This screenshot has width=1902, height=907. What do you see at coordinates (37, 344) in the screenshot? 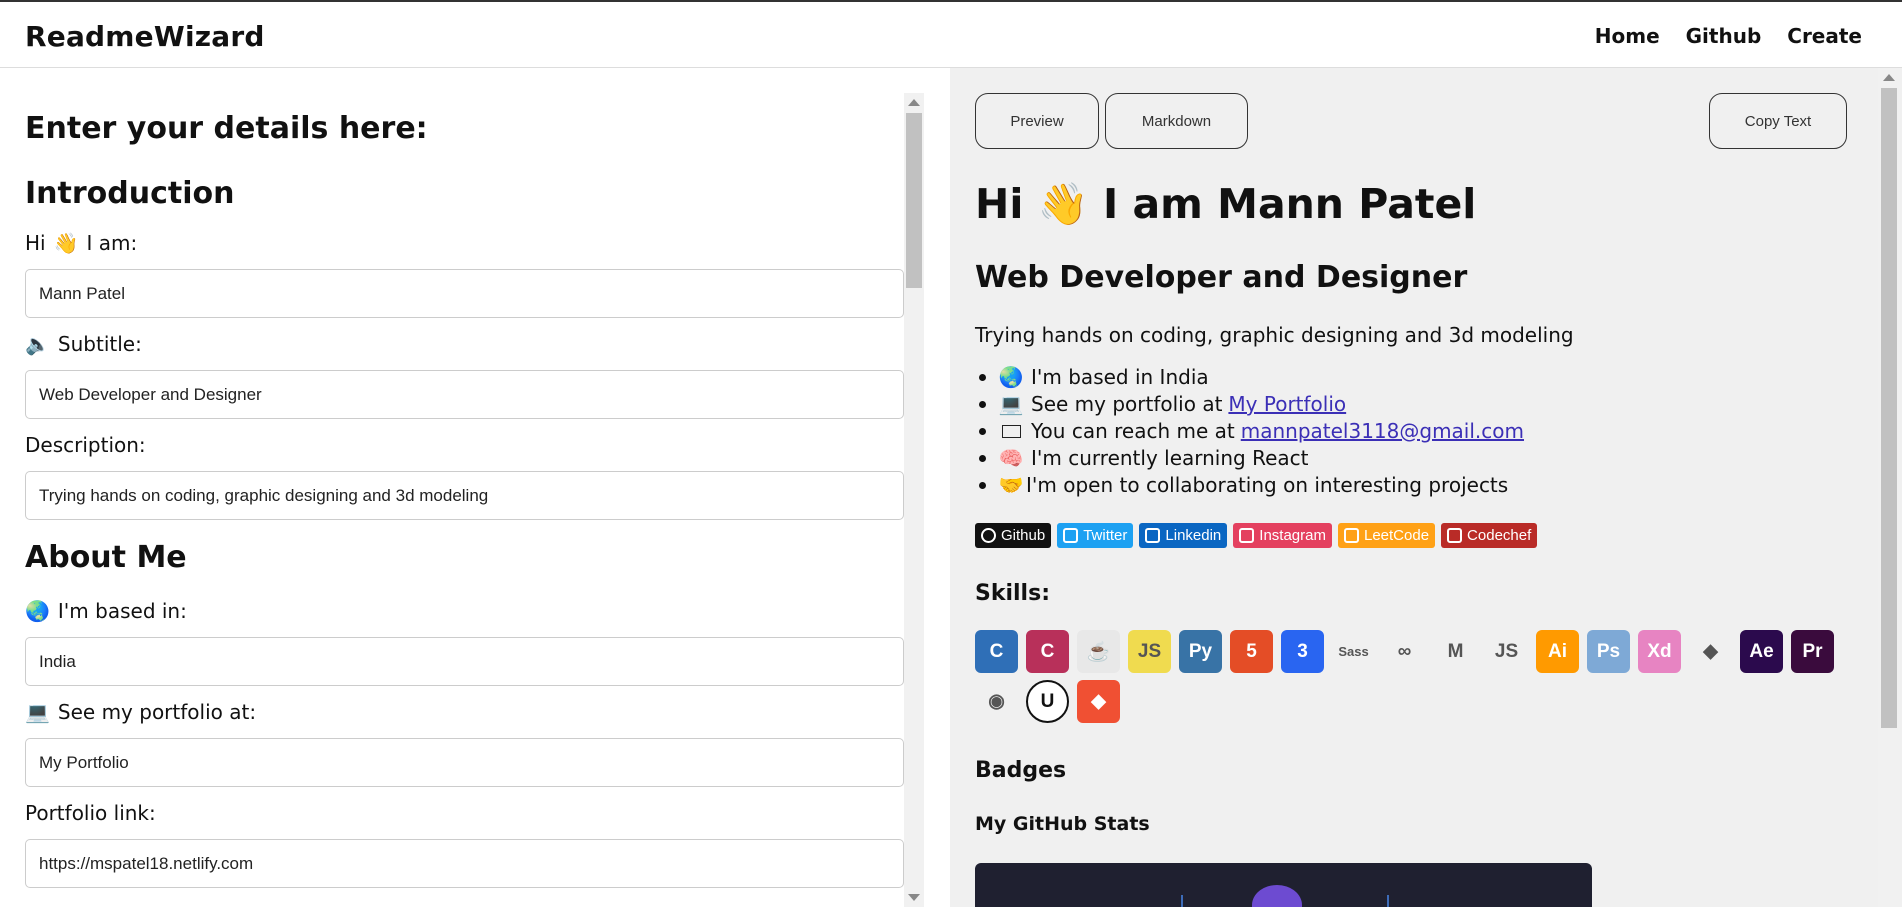
I see `speaker-icon: 🔈` at bounding box center [37, 344].